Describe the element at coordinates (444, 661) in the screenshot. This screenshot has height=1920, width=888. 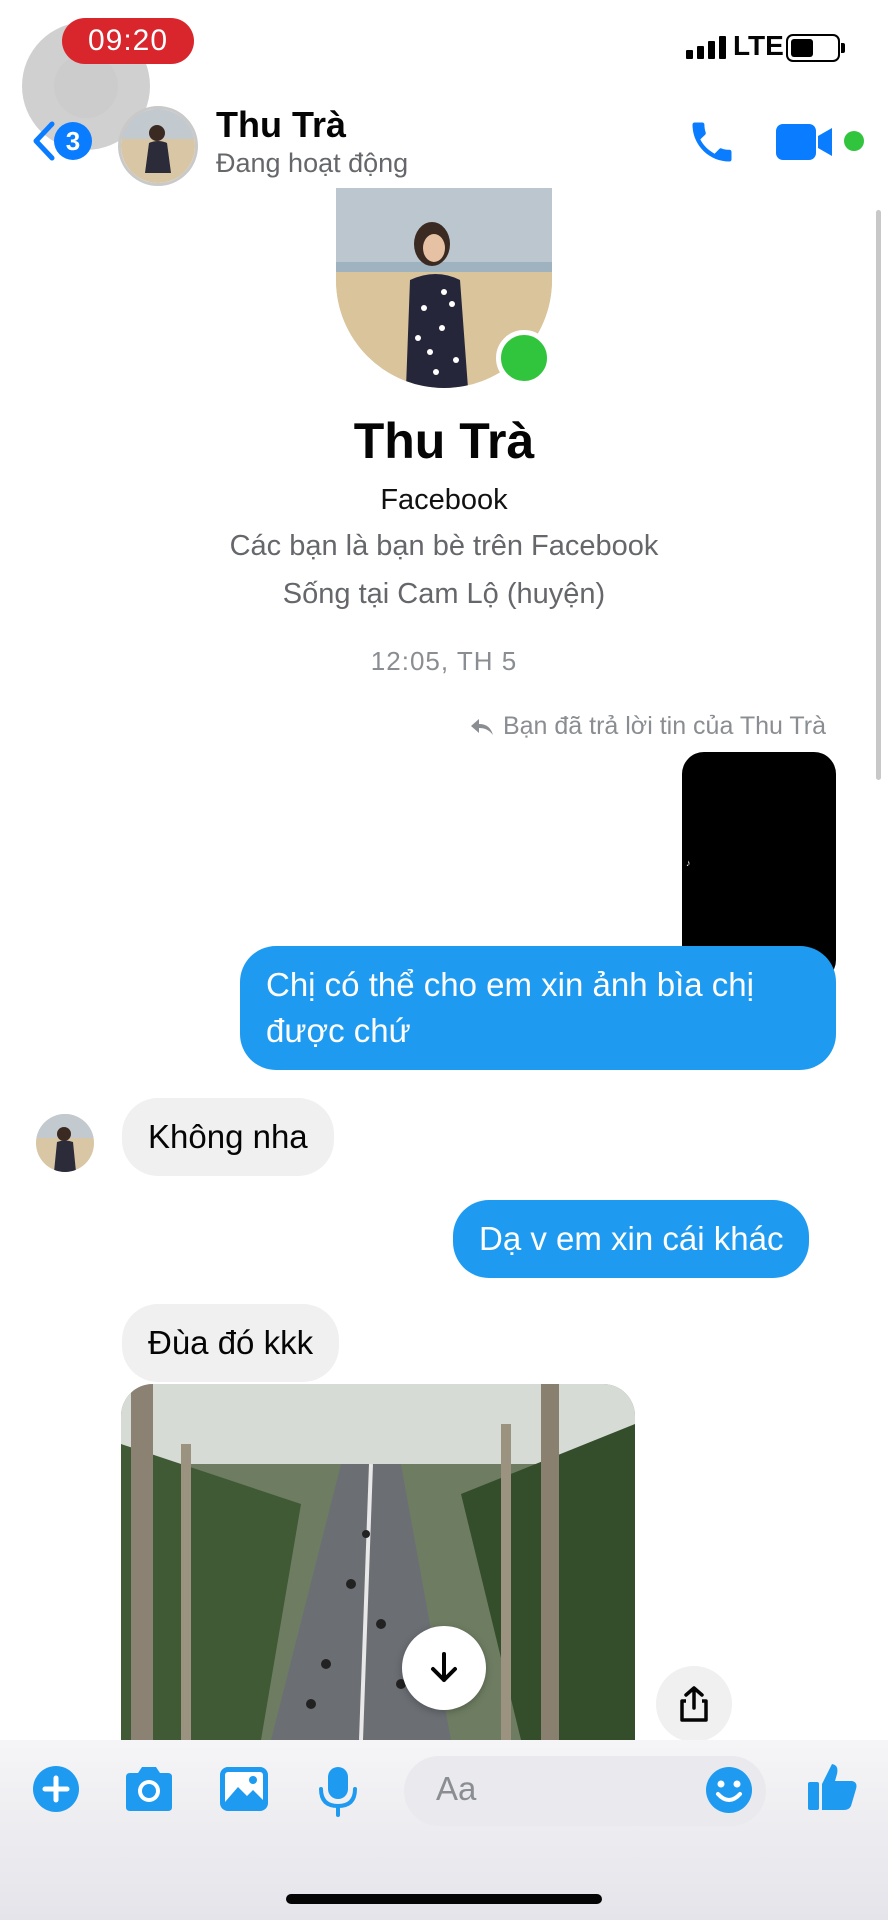
I see `thread-timestamp: 12:05, TH 5` at that location.